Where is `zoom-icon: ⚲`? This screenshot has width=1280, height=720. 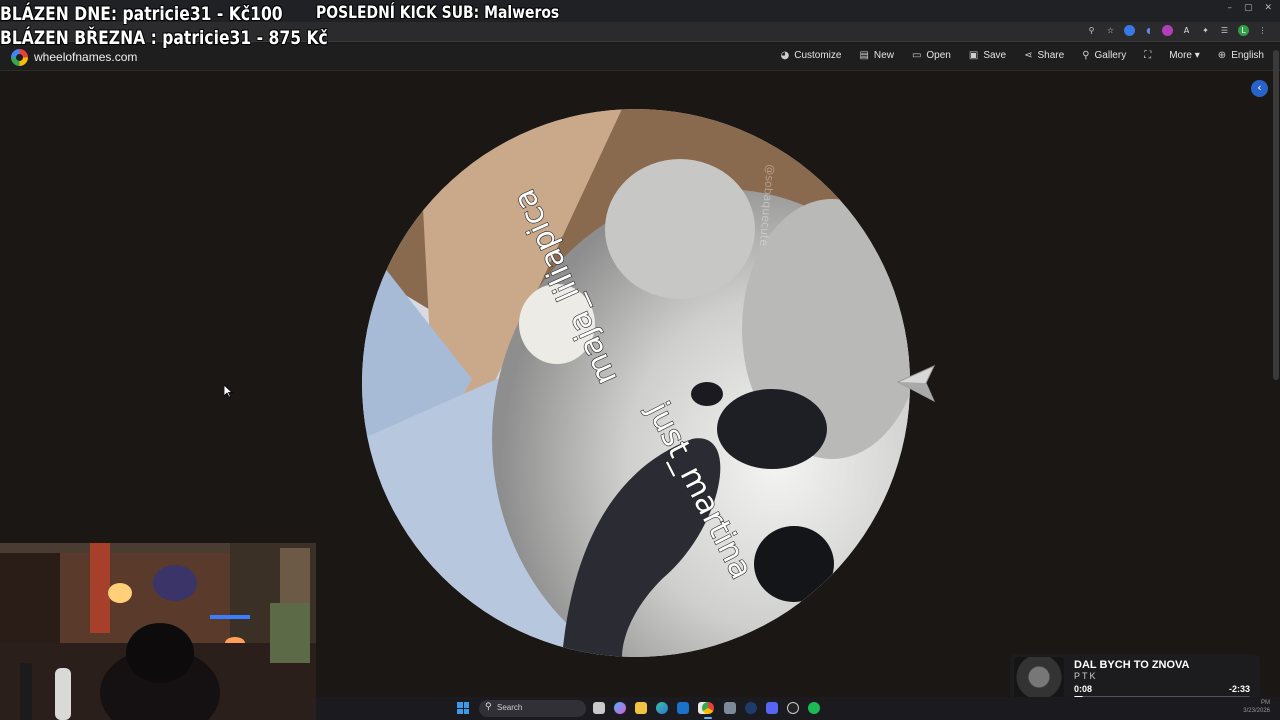 zoom-icon: ⚲ is located at coordinates (1091, 30).